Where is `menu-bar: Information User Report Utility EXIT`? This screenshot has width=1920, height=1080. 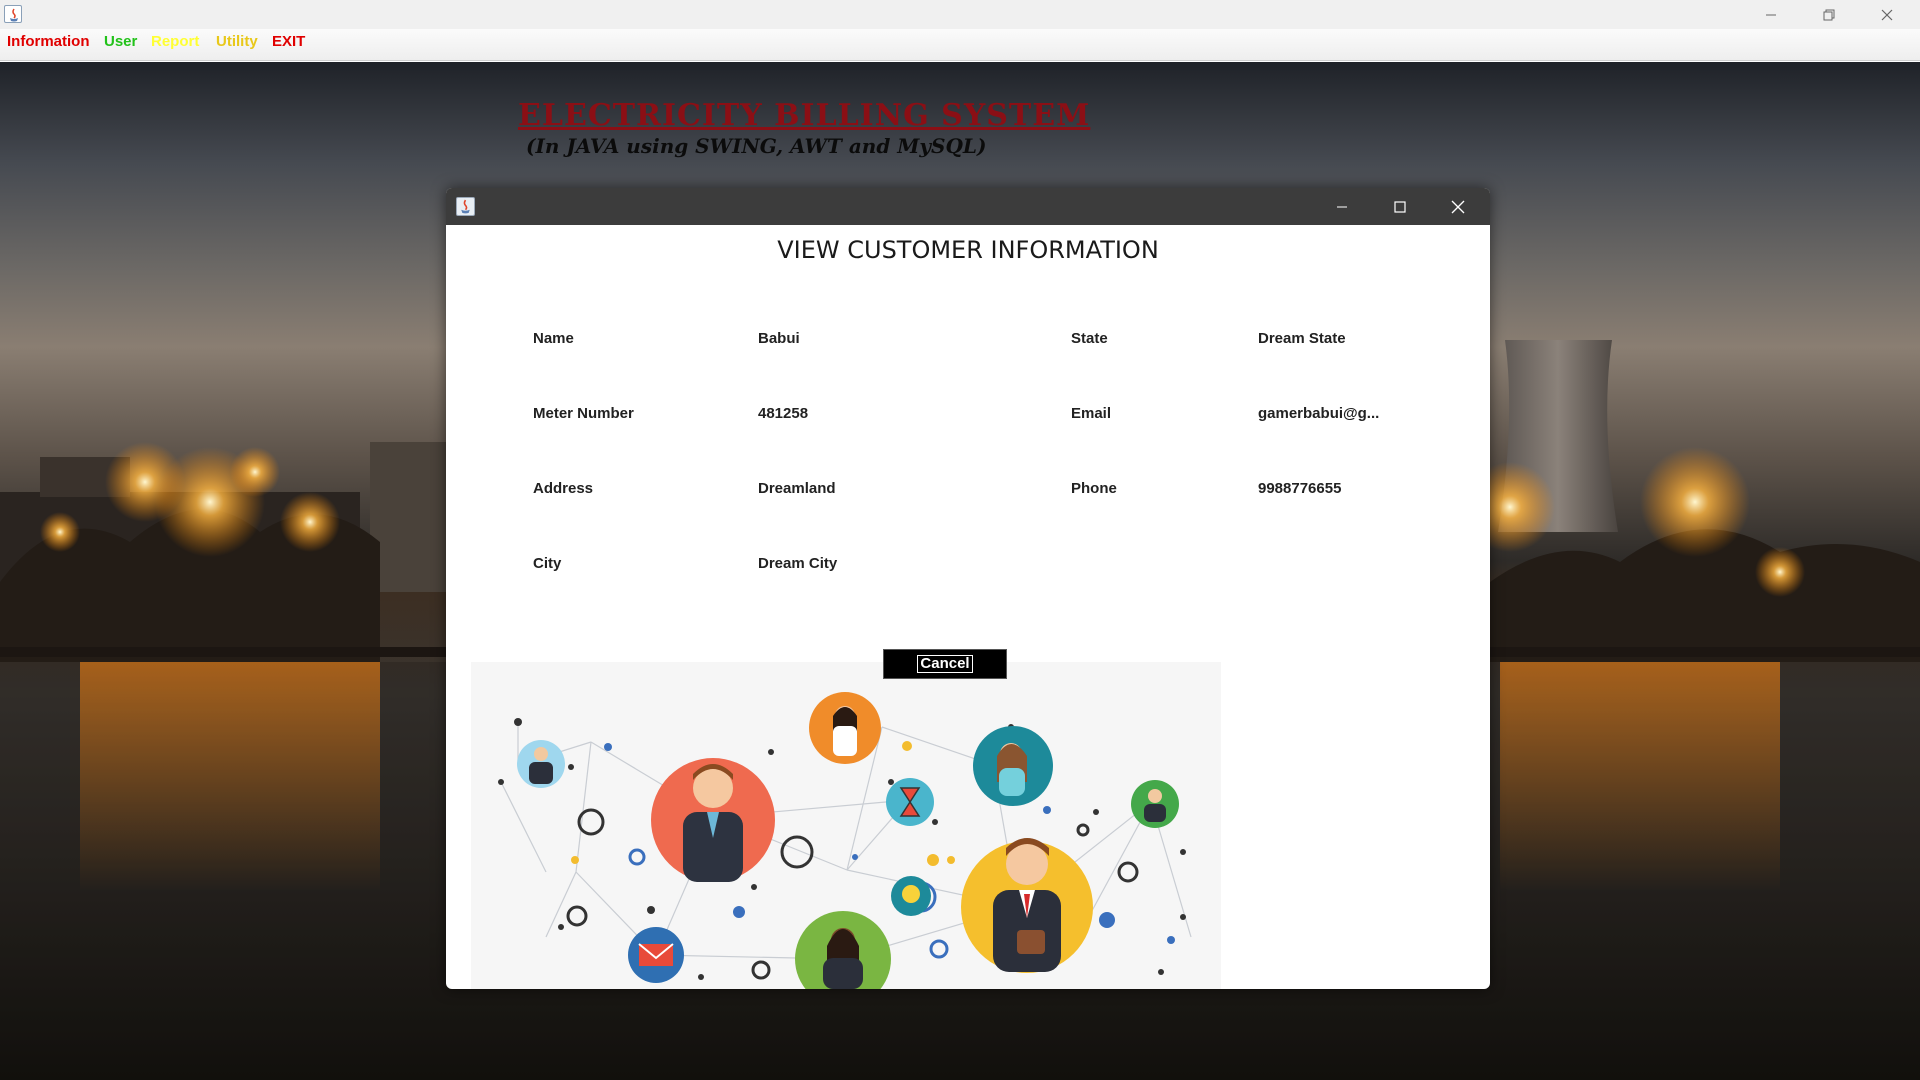 menu-bar: Information User Report Utility EXIT is located at coordinates (960, 45).